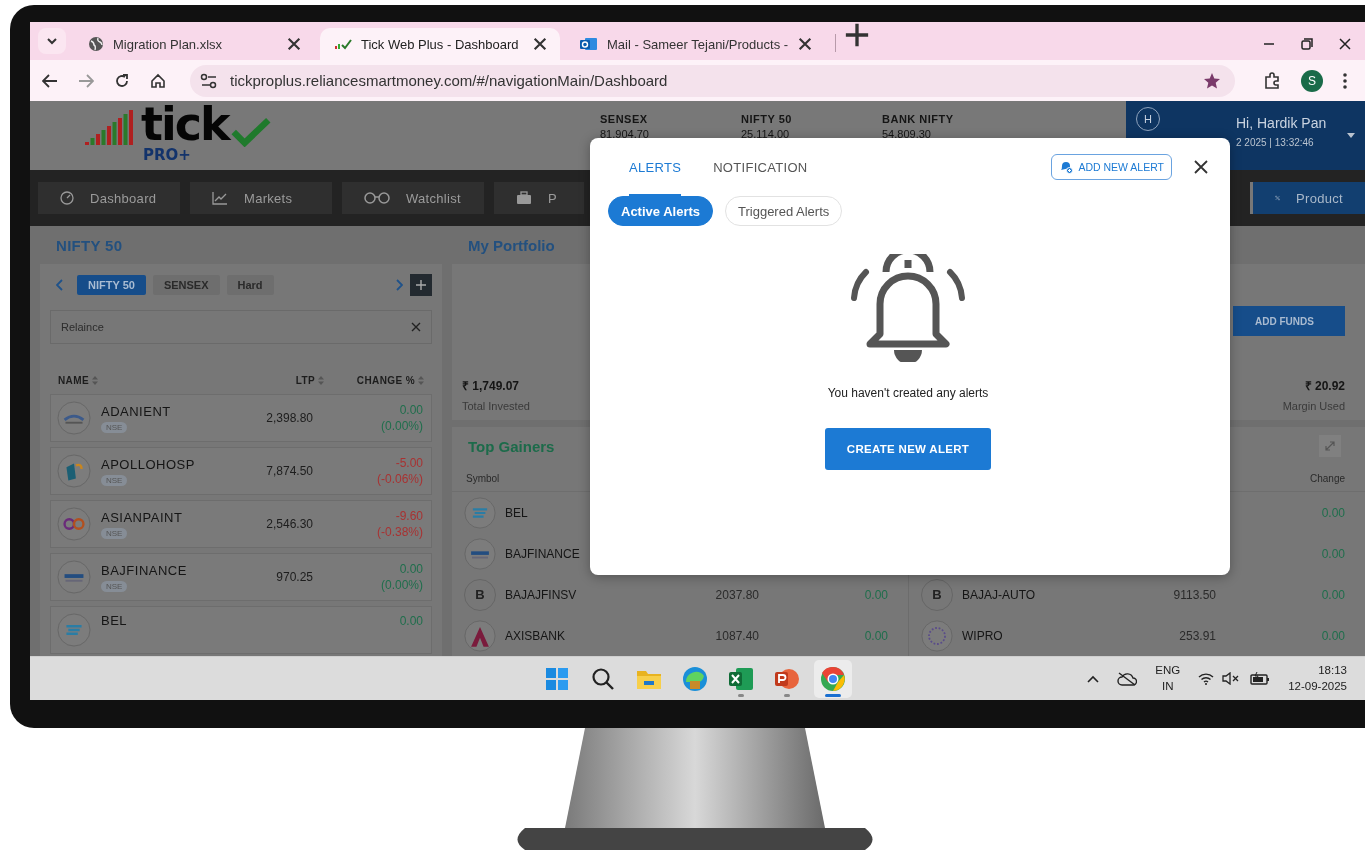 The width and height of the screenshot is (1365, 857). Describe the element at coordinates (289, 471) in the screenshot. I see `price-text: 7,874.50` at that location.